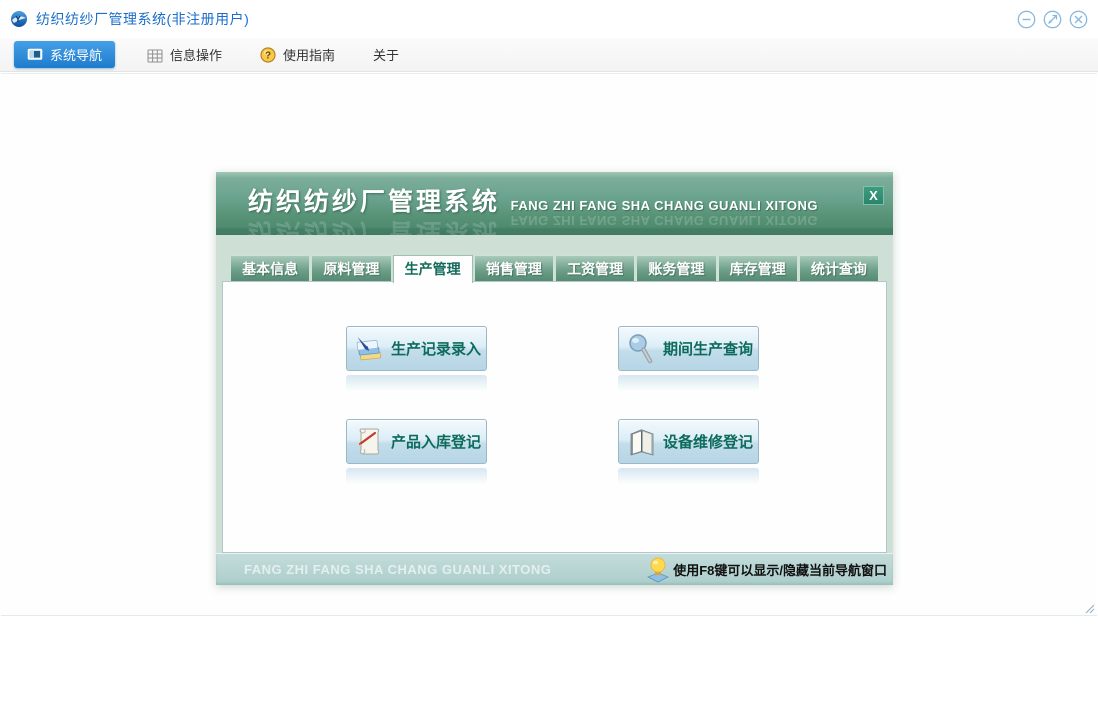 The width and height of the screenshot is (1098, 719). I want to click on grid-icon, so click(155, 55).